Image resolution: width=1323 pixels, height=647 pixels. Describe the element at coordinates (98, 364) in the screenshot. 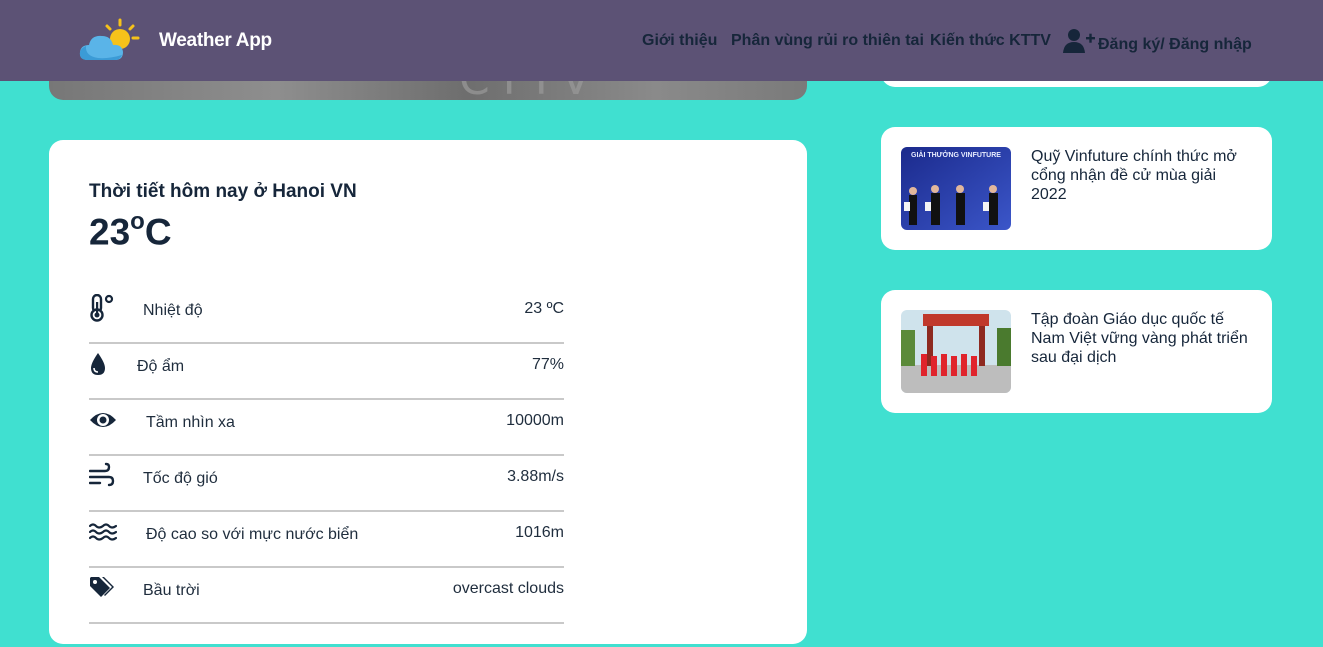

I see `droplet-icon` at that location.